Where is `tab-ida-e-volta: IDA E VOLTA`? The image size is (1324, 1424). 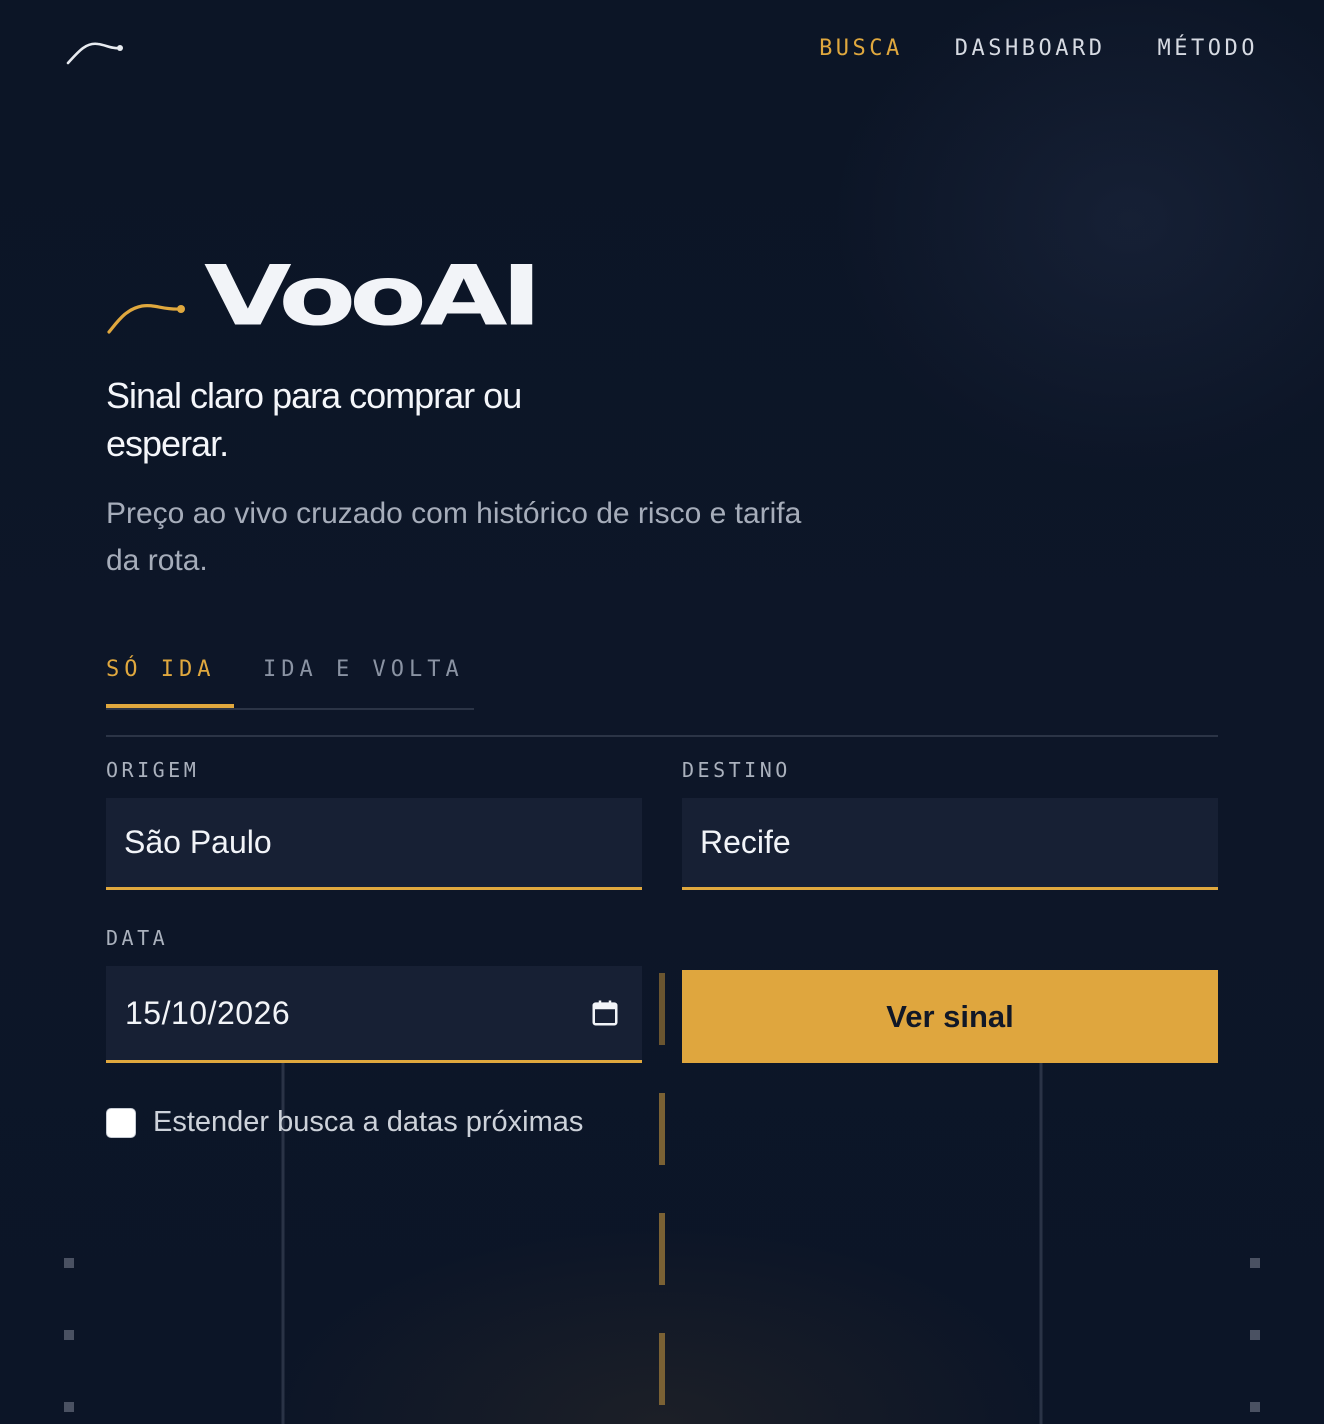 tab-ida-e-volta: IDA E VOLTA is located at coordinates (363, 677).